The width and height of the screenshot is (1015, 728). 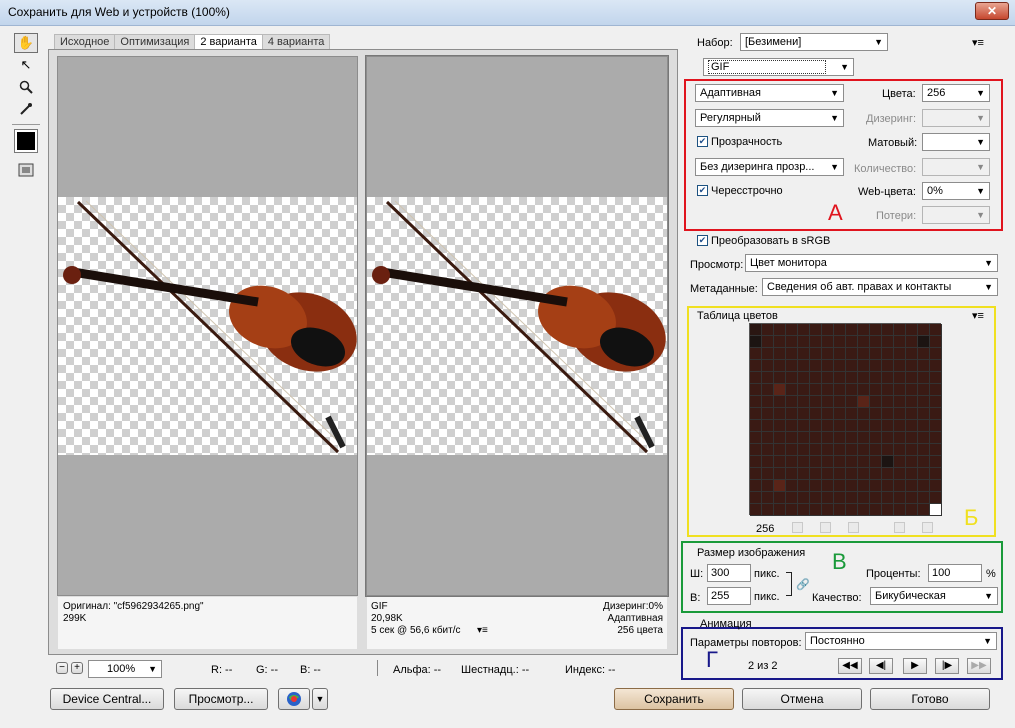 I want to click on toggle-slices-icon, so click(x=26, y=170).